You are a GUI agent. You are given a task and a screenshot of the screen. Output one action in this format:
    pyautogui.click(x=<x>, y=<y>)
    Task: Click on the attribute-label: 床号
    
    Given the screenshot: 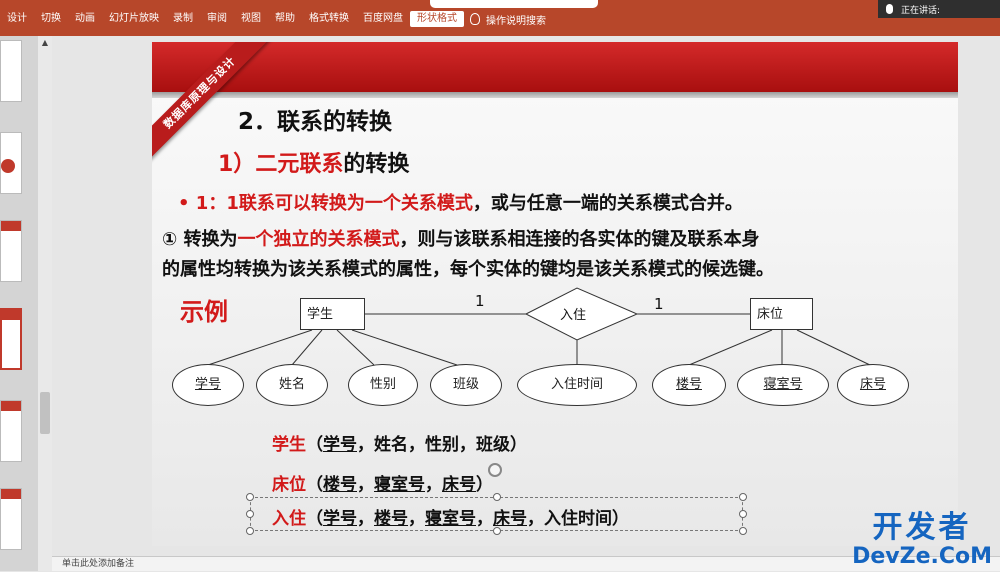 What is the action you would take?
    pyautogui.click(x=872, y=384)
    